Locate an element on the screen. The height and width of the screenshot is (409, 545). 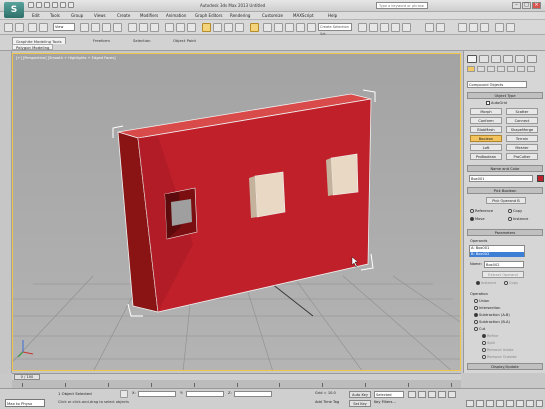
remove-inside-radio: Remove Inside is located at coordinates (497, 350).